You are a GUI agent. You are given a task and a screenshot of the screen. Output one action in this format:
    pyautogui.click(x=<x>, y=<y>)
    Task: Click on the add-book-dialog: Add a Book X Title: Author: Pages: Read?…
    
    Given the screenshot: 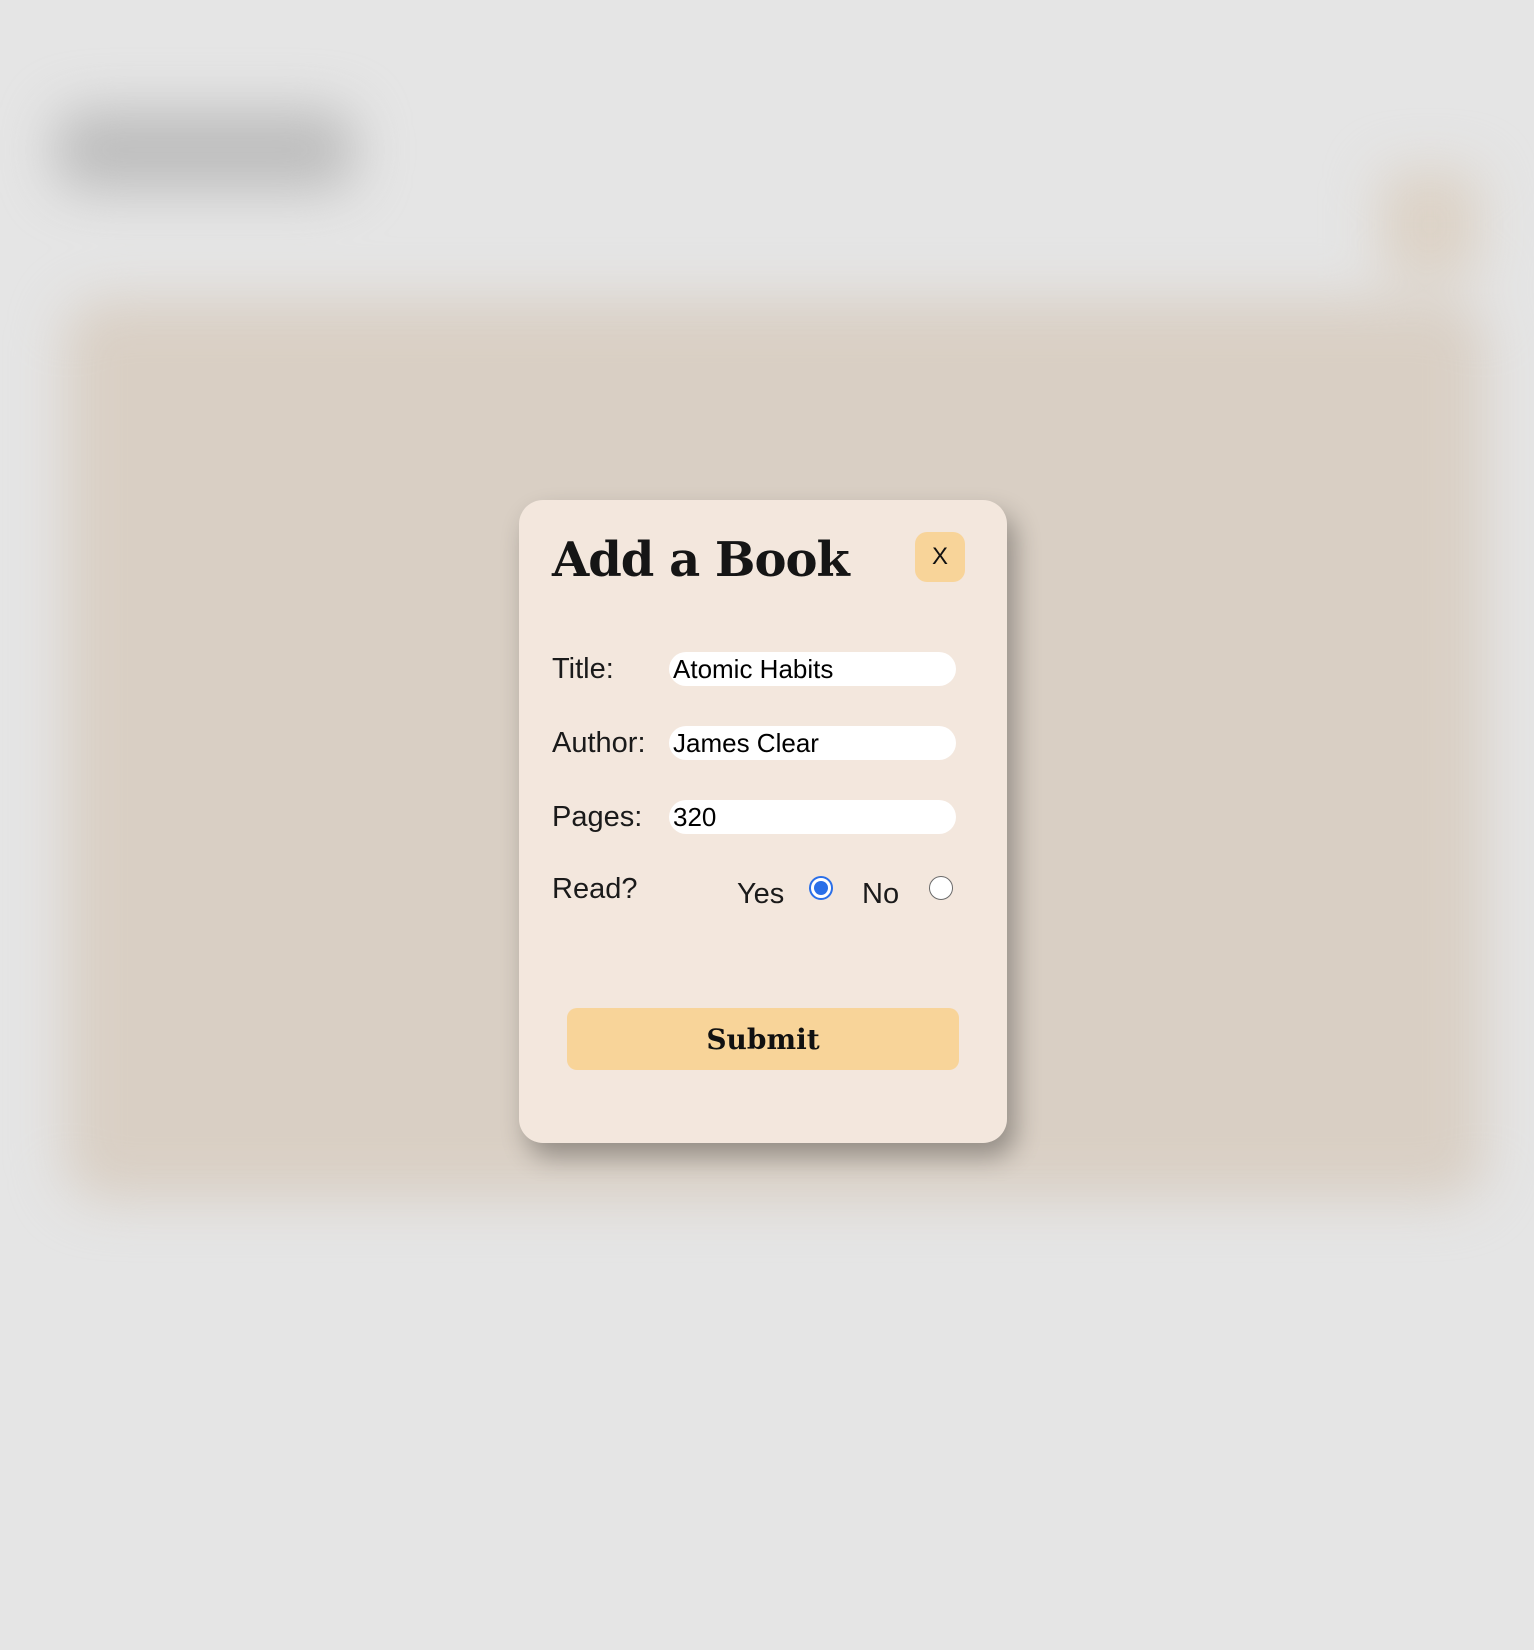 What is the action you would take?
    pyautogui.click(x=763, y=821)
    